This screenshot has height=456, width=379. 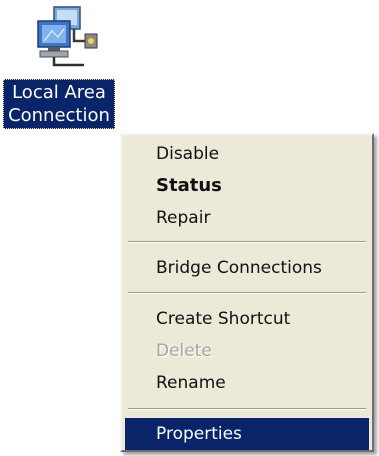 I want to click on menu-item-properties: Properties, so click(x=247, y=434).